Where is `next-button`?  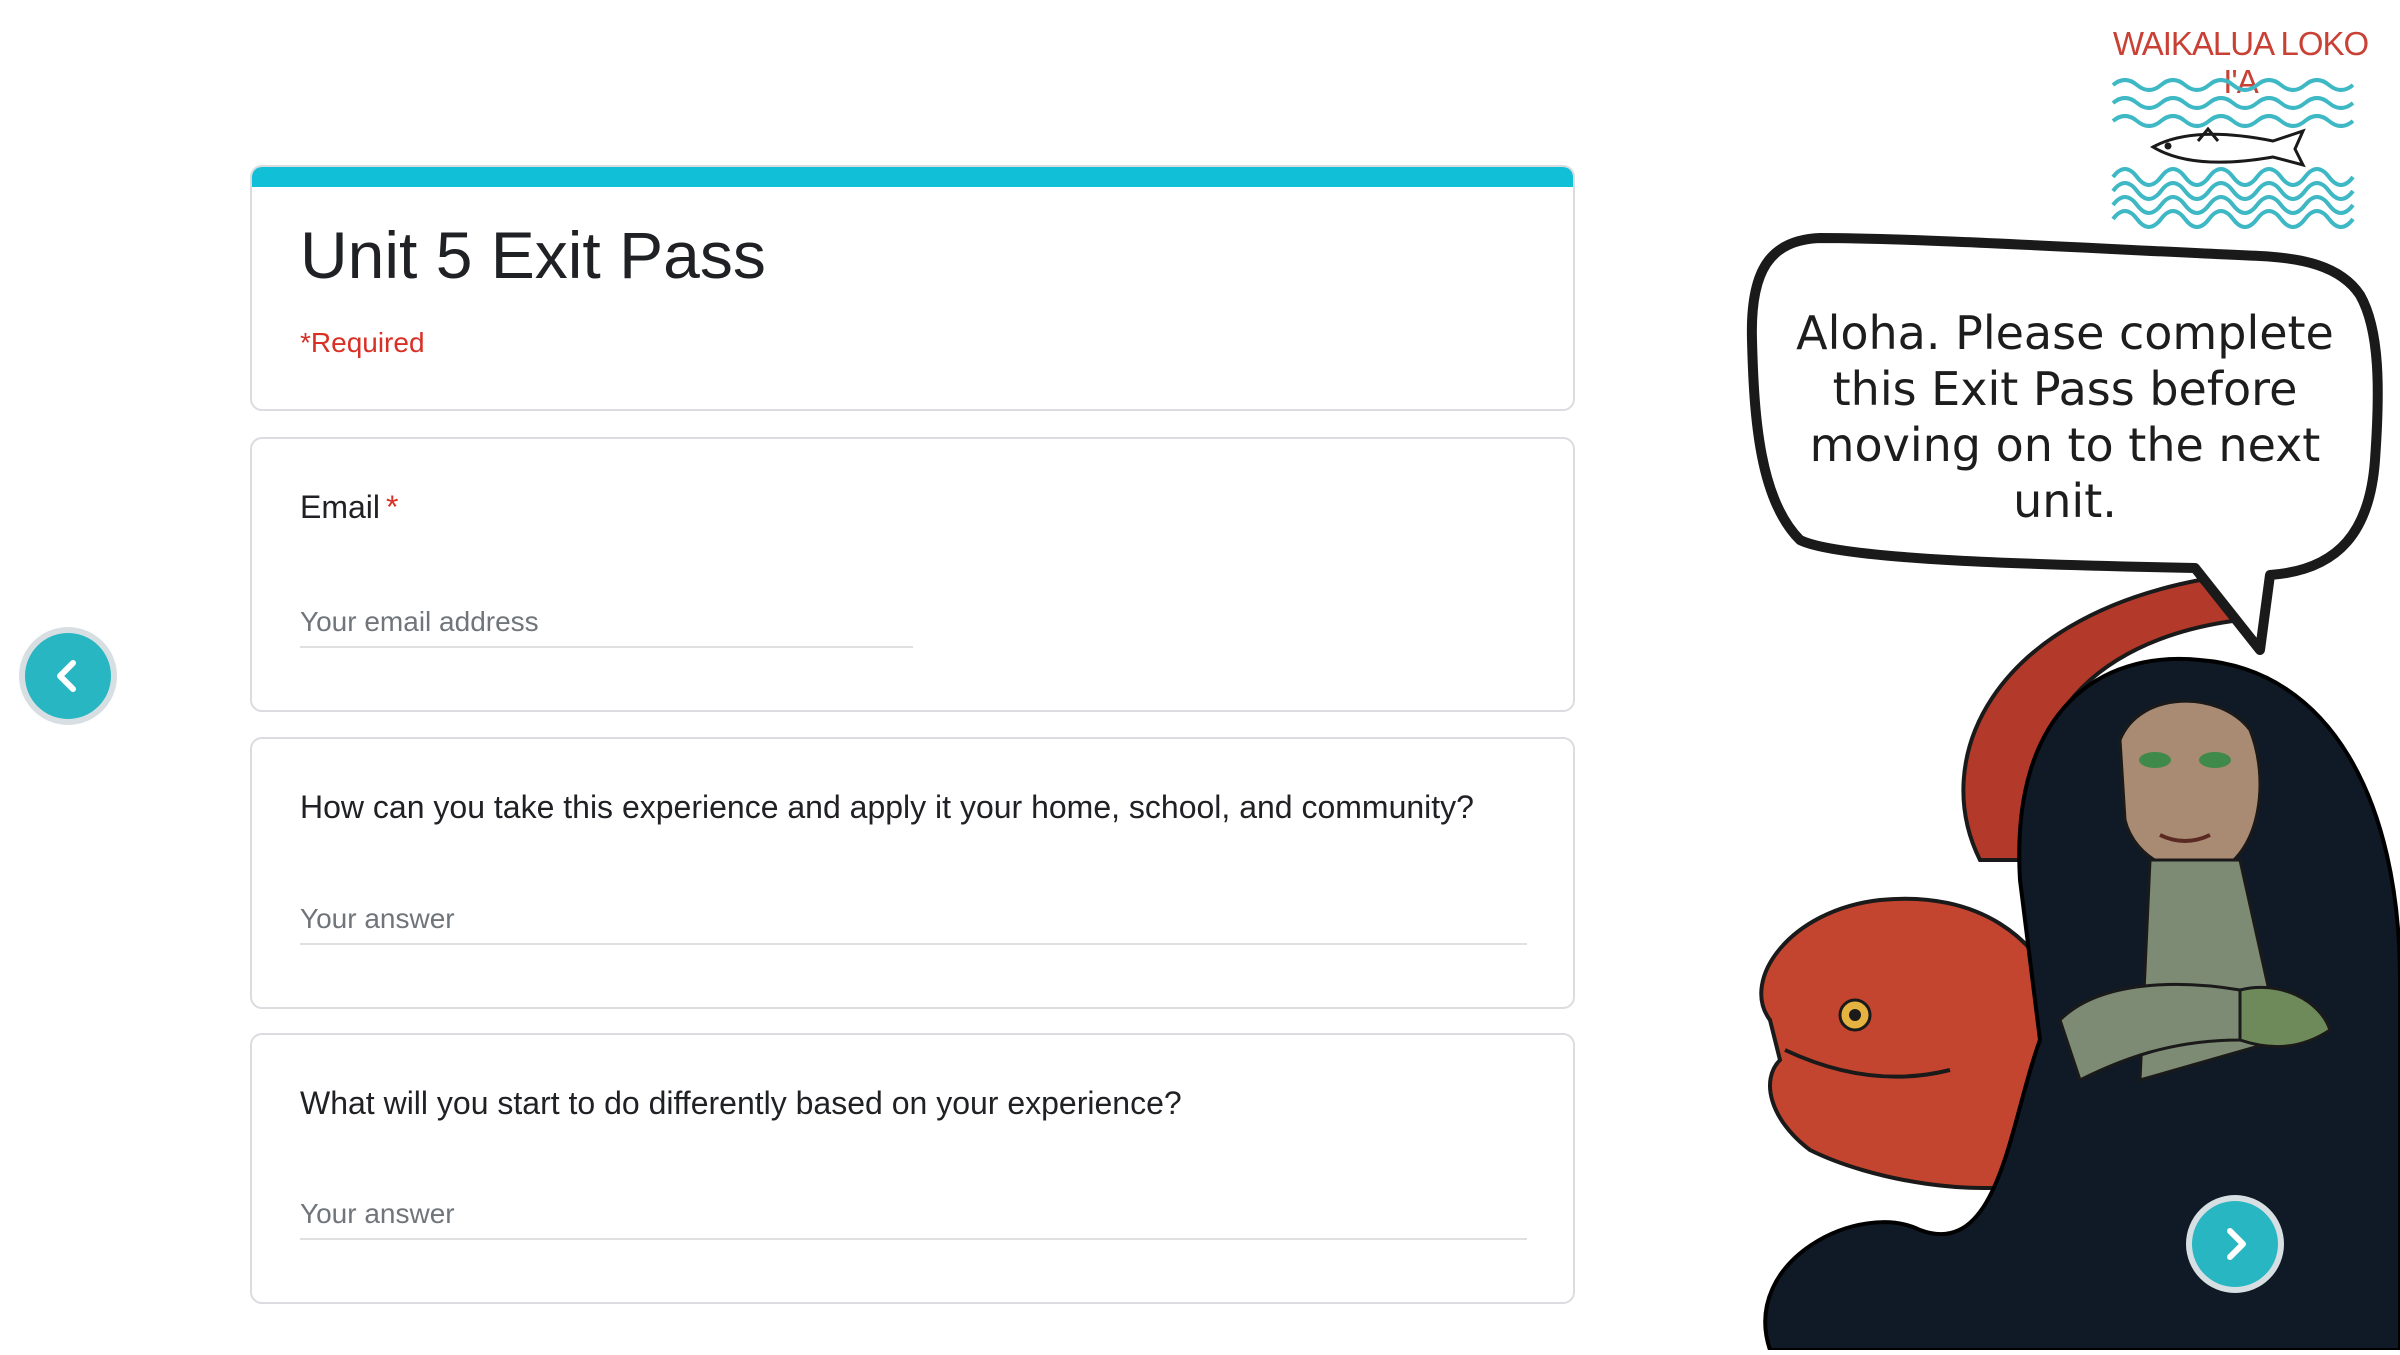 next-button is located at coordinates (2235, 1244).